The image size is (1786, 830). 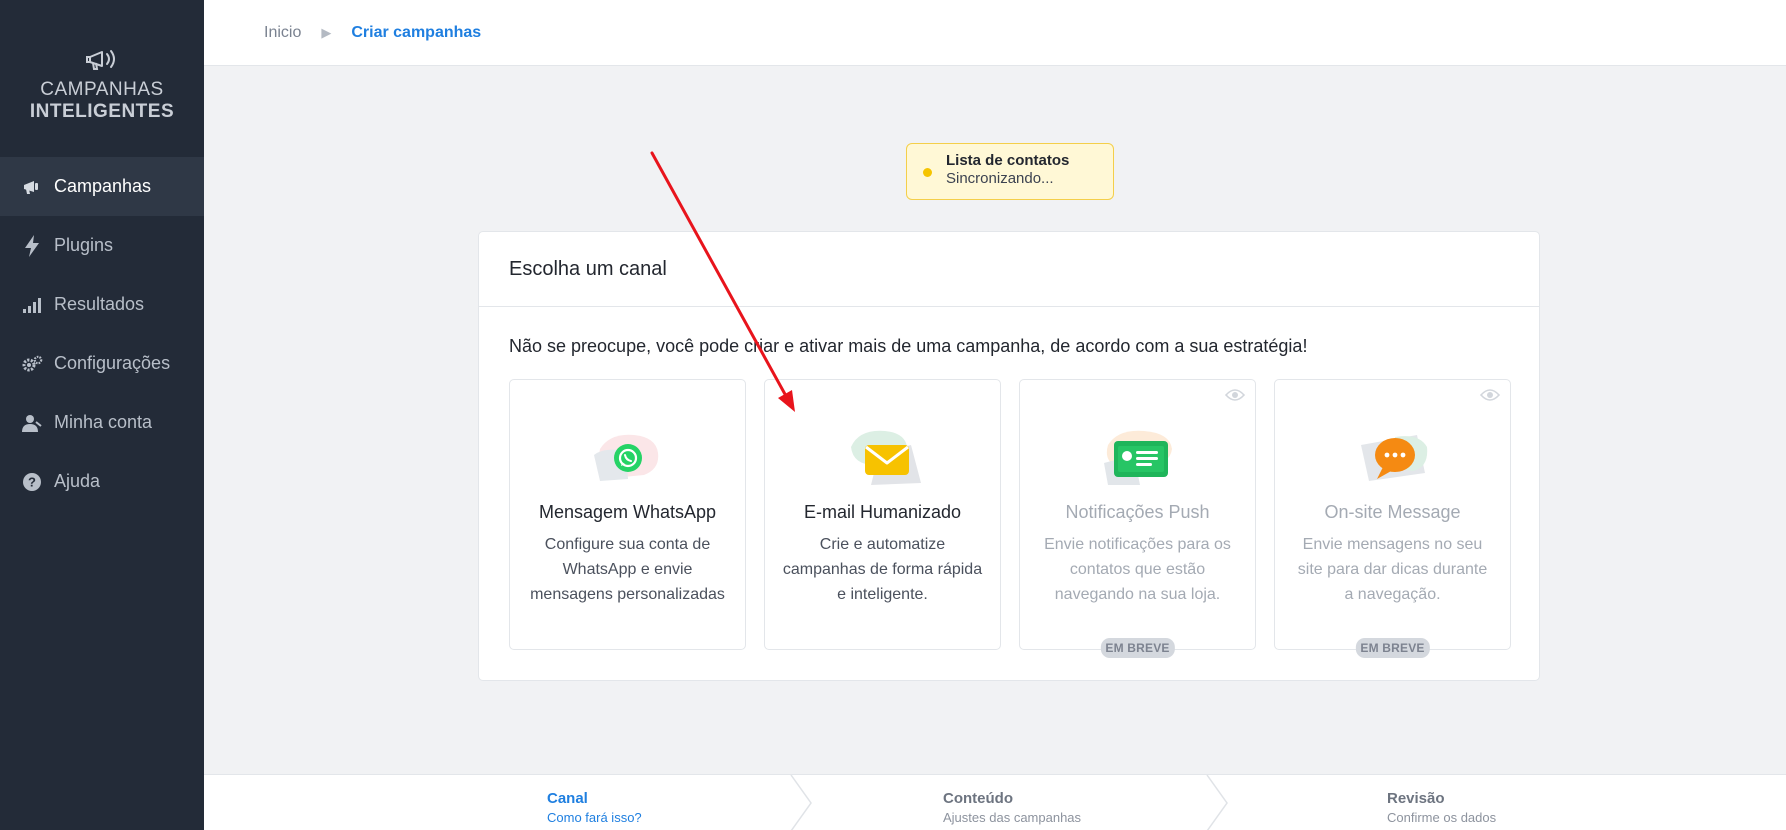 What do you see at coordinates (102, 111) in the screenshot?
I see `logo-text-bottom: INTELIGENTES` at bounding box center [102, 111].